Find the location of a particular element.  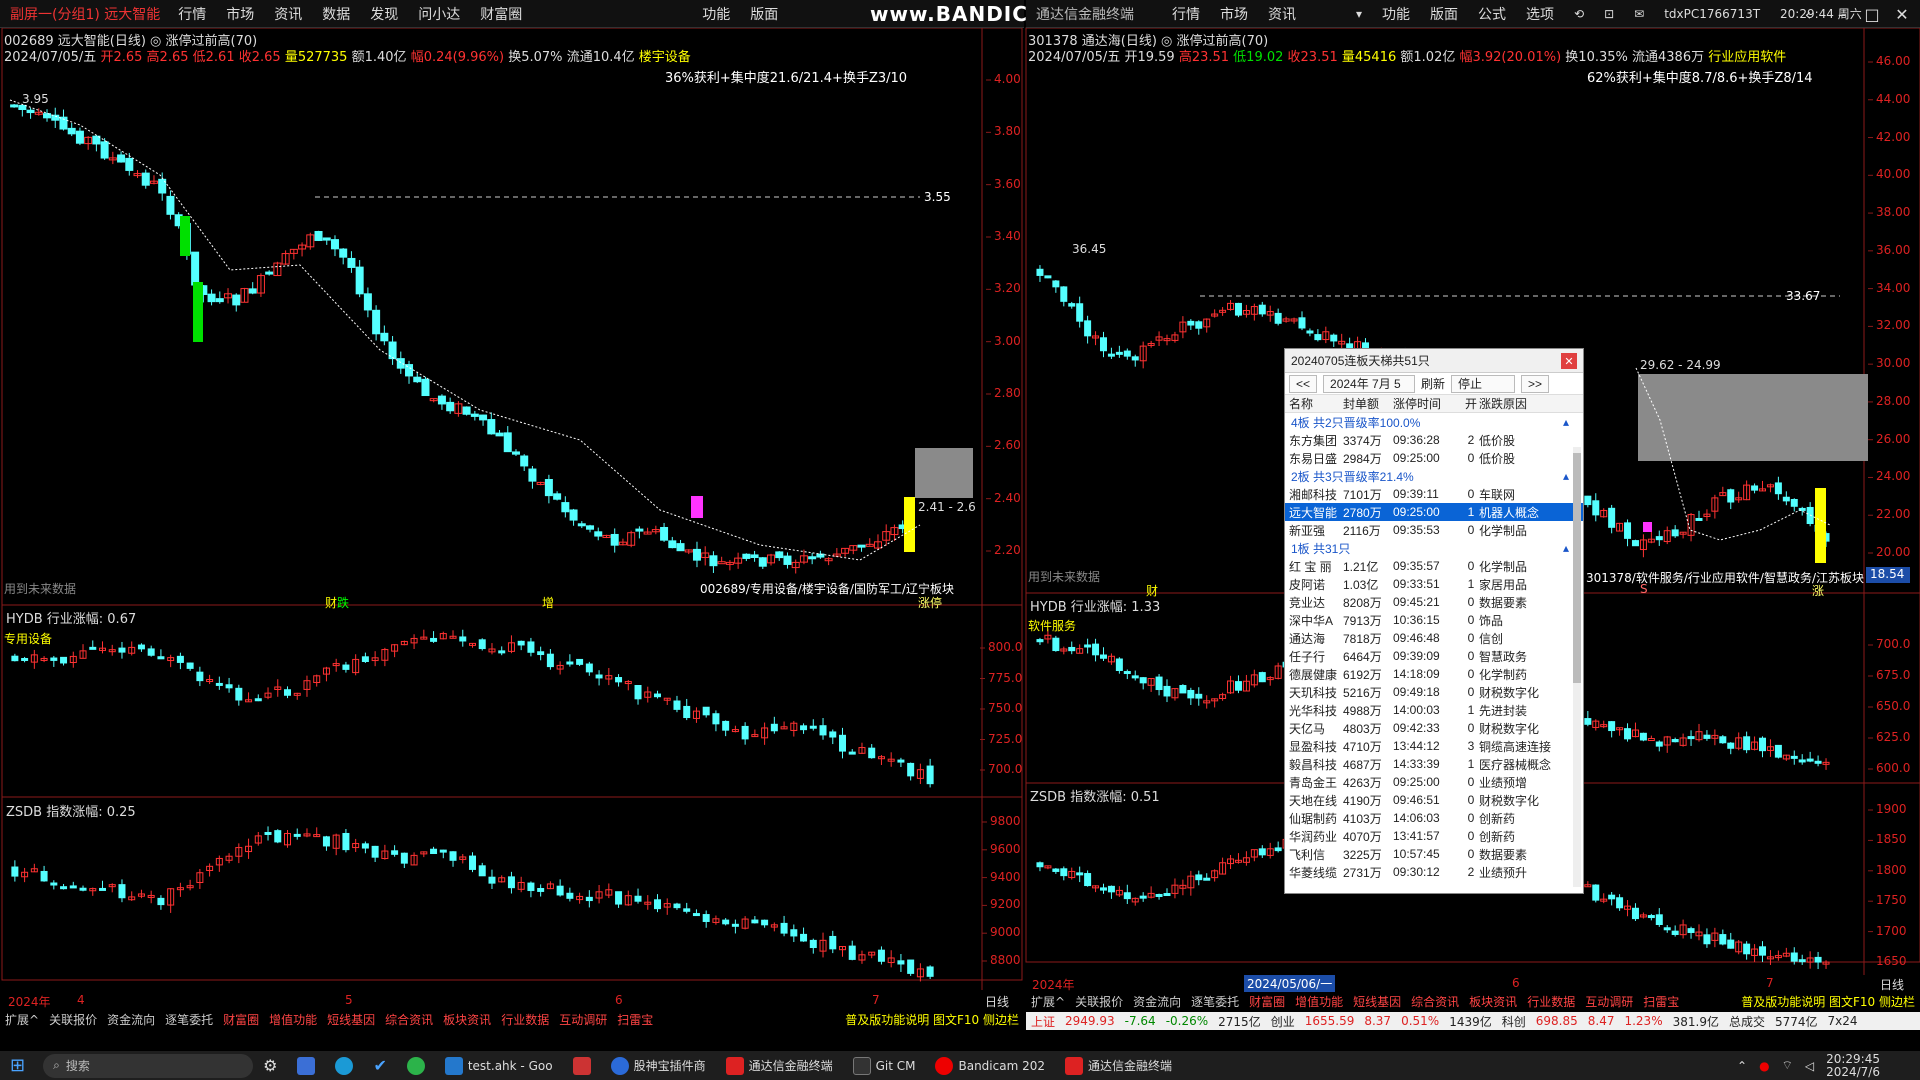

tab-bankuai: 板块资讯 is located at coordinates (467, 1019).